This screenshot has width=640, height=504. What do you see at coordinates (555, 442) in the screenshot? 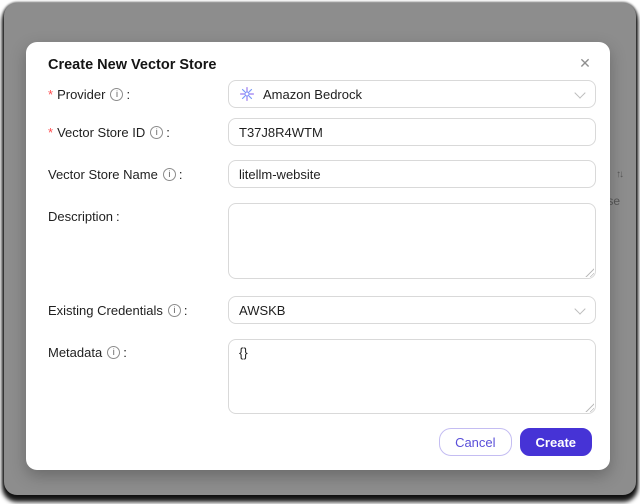
I see `create-button: Create` at bounding box center [555, 442].